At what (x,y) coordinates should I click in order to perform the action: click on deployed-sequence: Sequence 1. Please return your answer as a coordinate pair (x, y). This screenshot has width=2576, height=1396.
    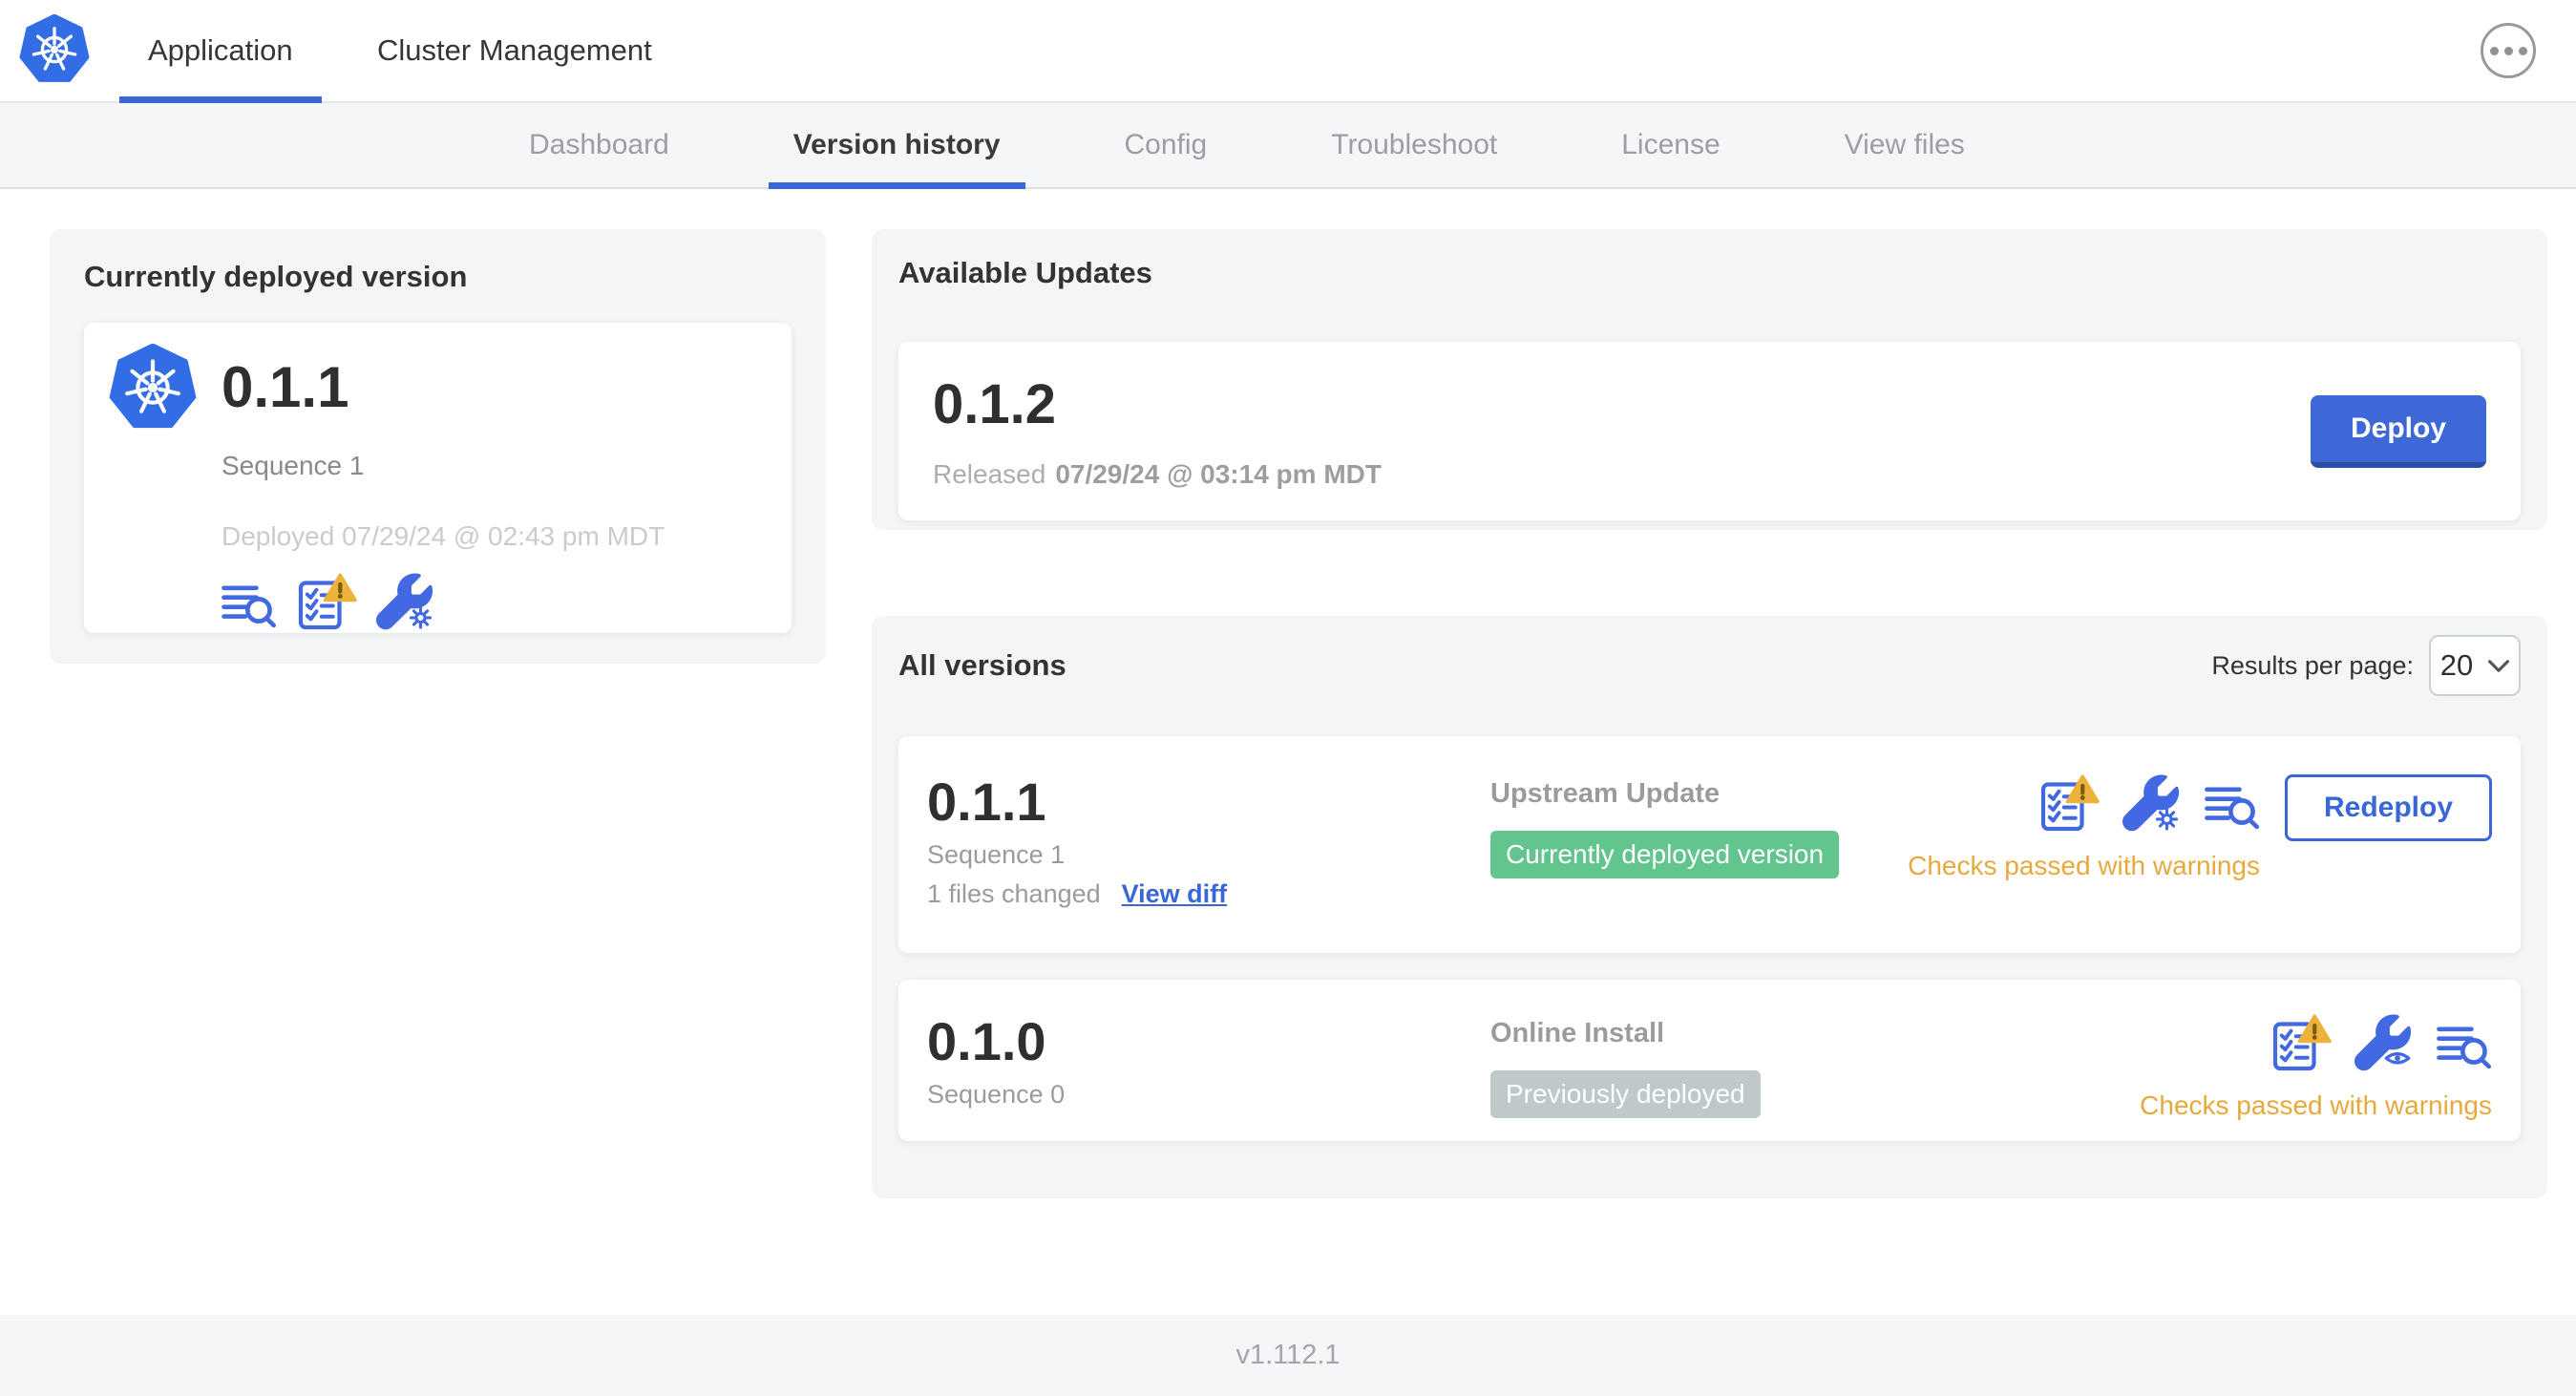
    Looking at the image, I should click on (293, 465).